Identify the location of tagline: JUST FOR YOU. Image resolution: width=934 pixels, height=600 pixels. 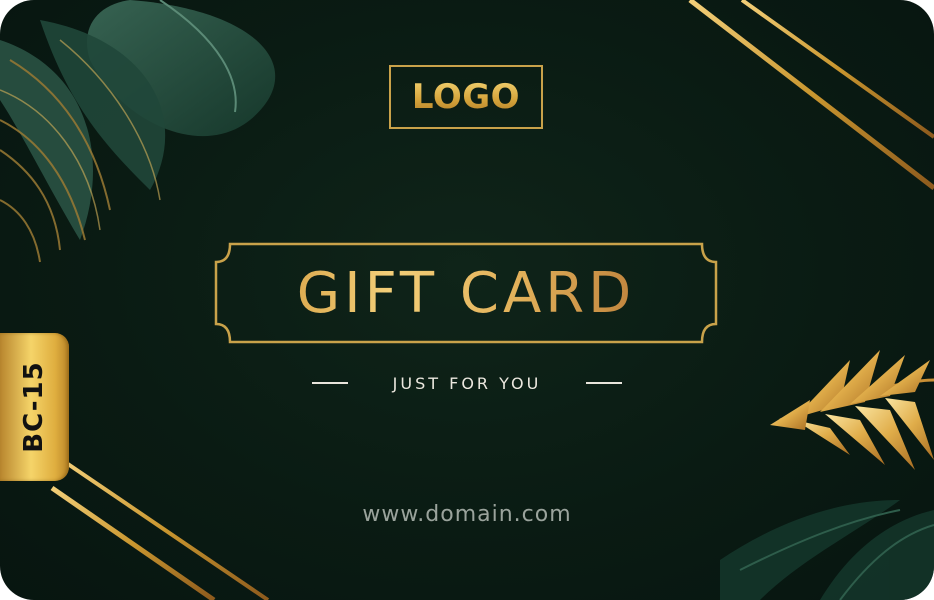
(467, 383).